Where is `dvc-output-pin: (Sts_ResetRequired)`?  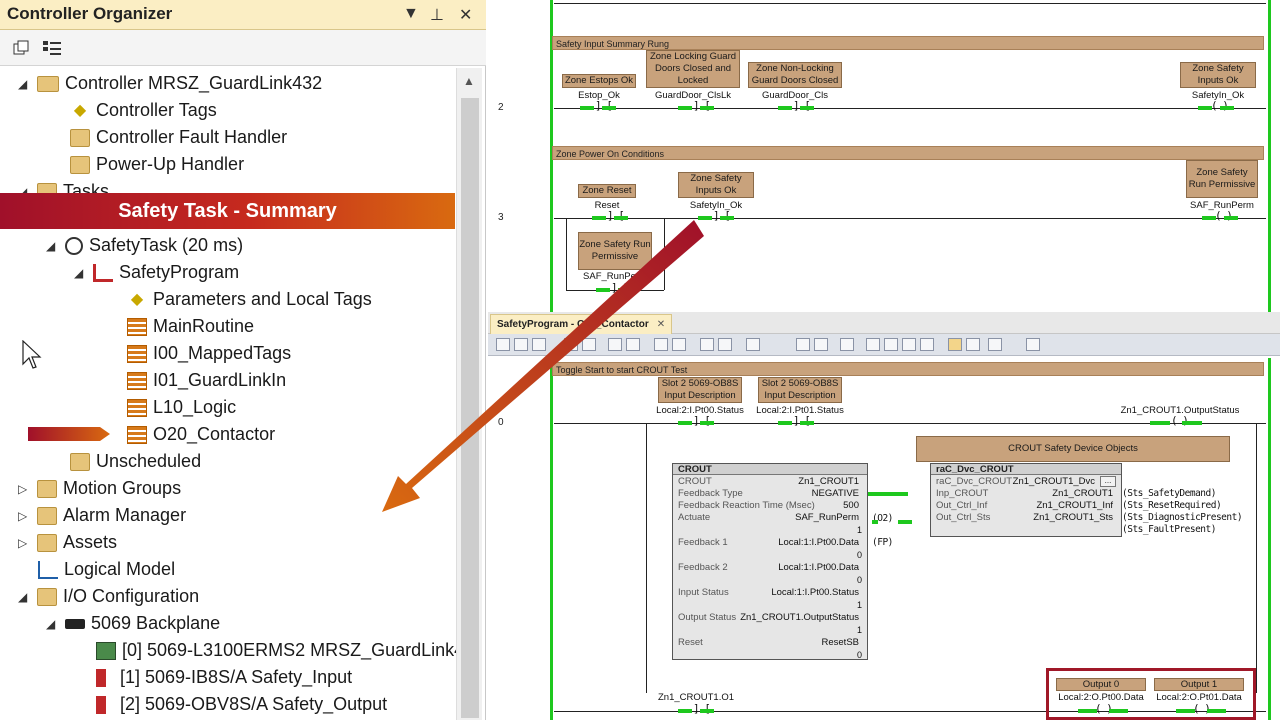
dvc-output-pin: (Sts_ResetRequired) is located at coordinates (1172, 505).